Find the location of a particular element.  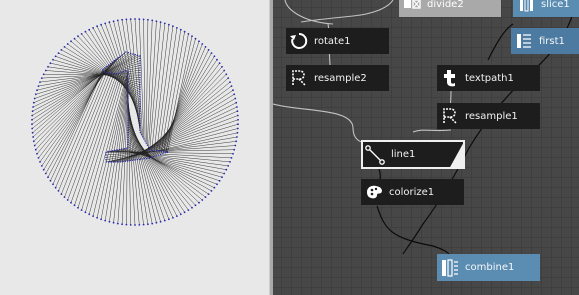

node-combine1: combine1 is located at coordinates (488, 267).